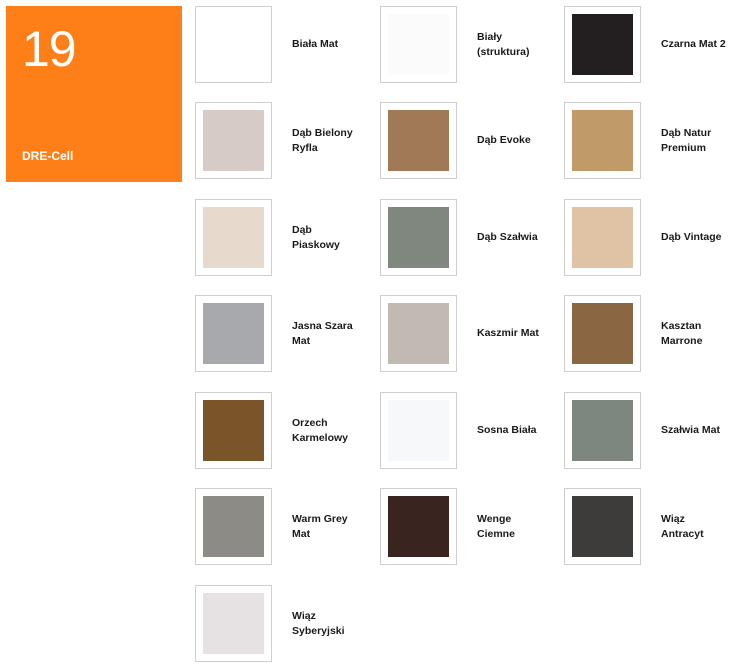 The width and height of the screenshot is (737, 670). Describe the element at coordinates (503, 44) in the screenshot. I see `swatch-name: Biały (struktura)` at that location.